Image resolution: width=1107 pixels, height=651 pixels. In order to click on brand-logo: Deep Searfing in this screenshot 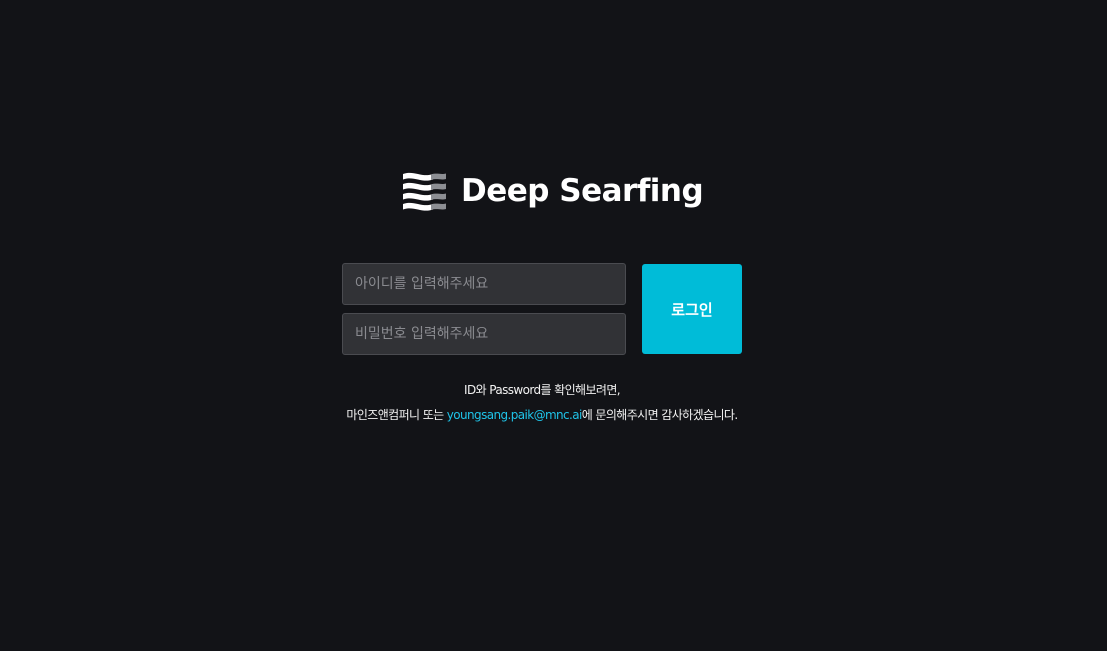, I will do `click(553, 191)`.